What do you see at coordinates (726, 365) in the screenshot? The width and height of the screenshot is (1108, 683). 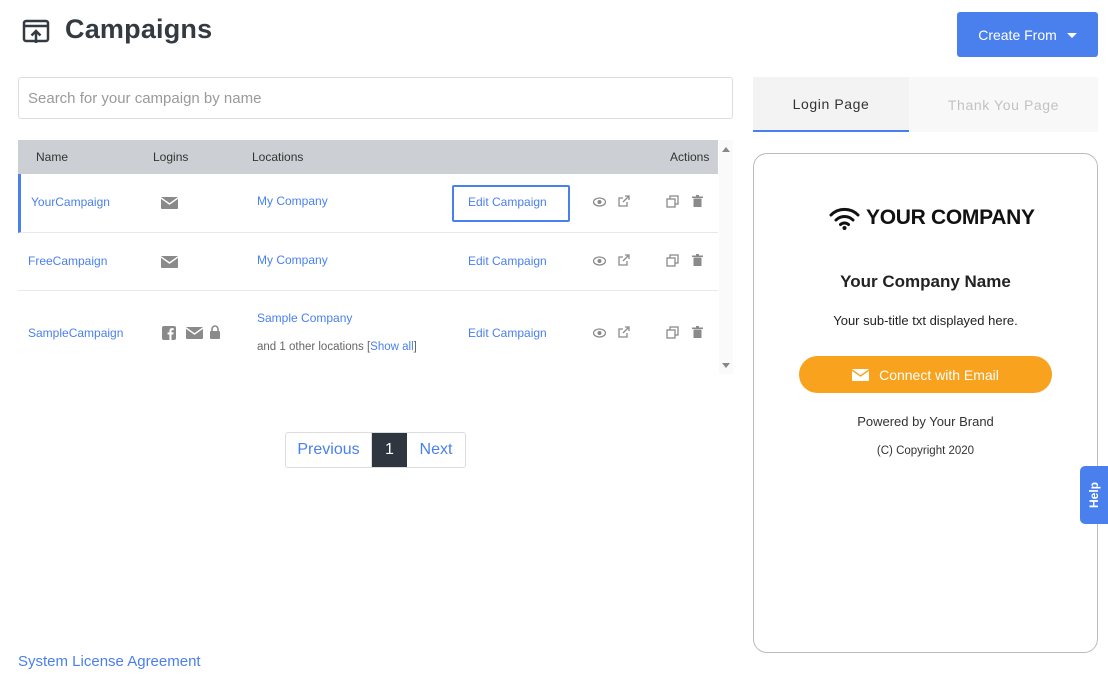 I see `scroll-down-icon` at bounding box center [726, 365].